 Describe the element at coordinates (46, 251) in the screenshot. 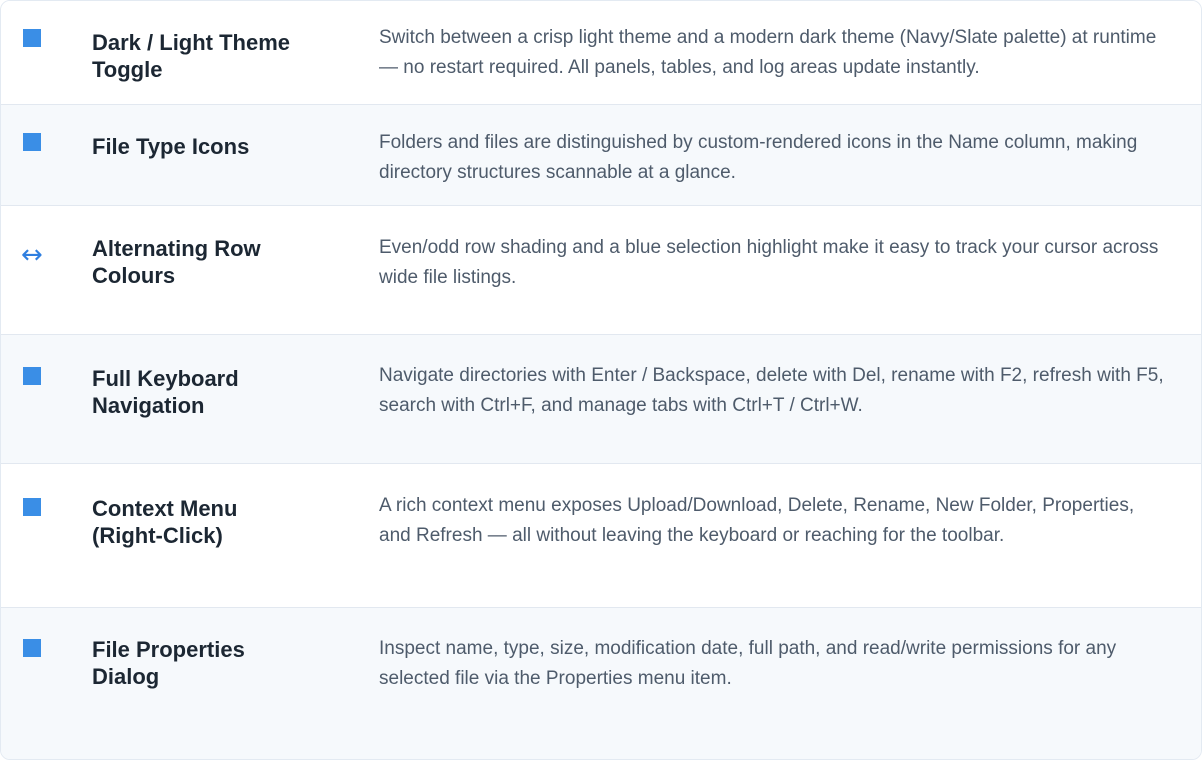

I see `feature-icon-cell: ↔` at that location.